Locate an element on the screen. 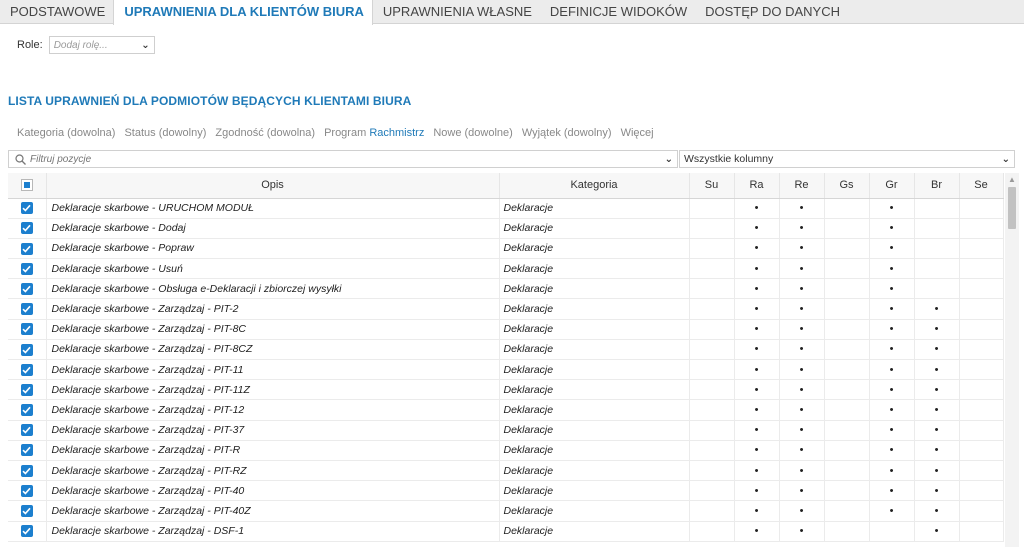 The height and width of the screenshot is (547, 1024). column-header-se: Se is located at coordinates (981, 186).